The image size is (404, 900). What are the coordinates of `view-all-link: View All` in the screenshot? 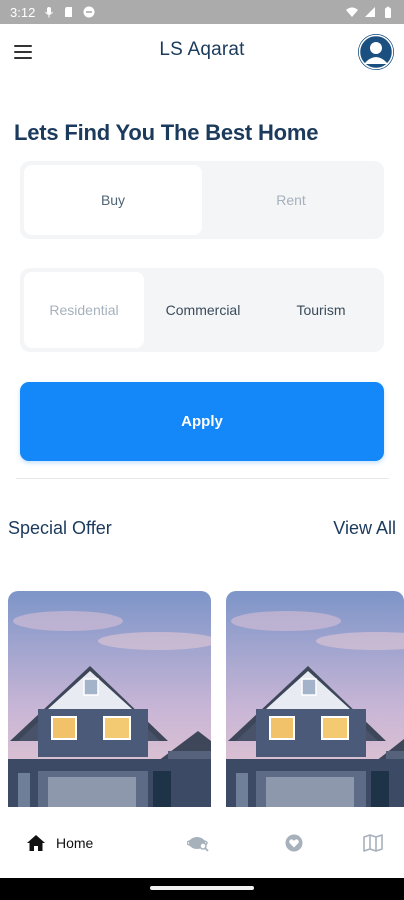 It's located at (364, 528).